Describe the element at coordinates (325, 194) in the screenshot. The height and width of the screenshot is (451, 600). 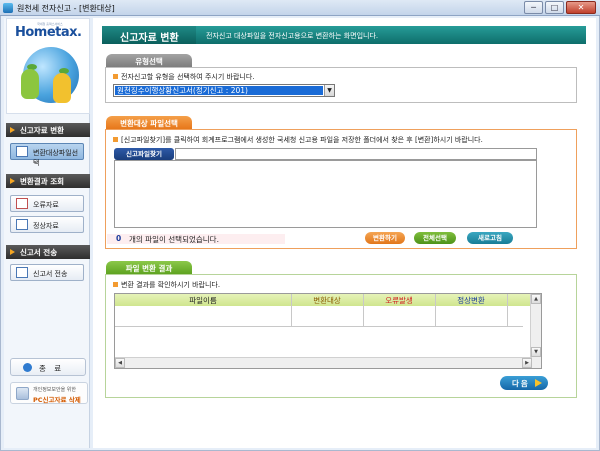
I see `selected-files-list` at that location.